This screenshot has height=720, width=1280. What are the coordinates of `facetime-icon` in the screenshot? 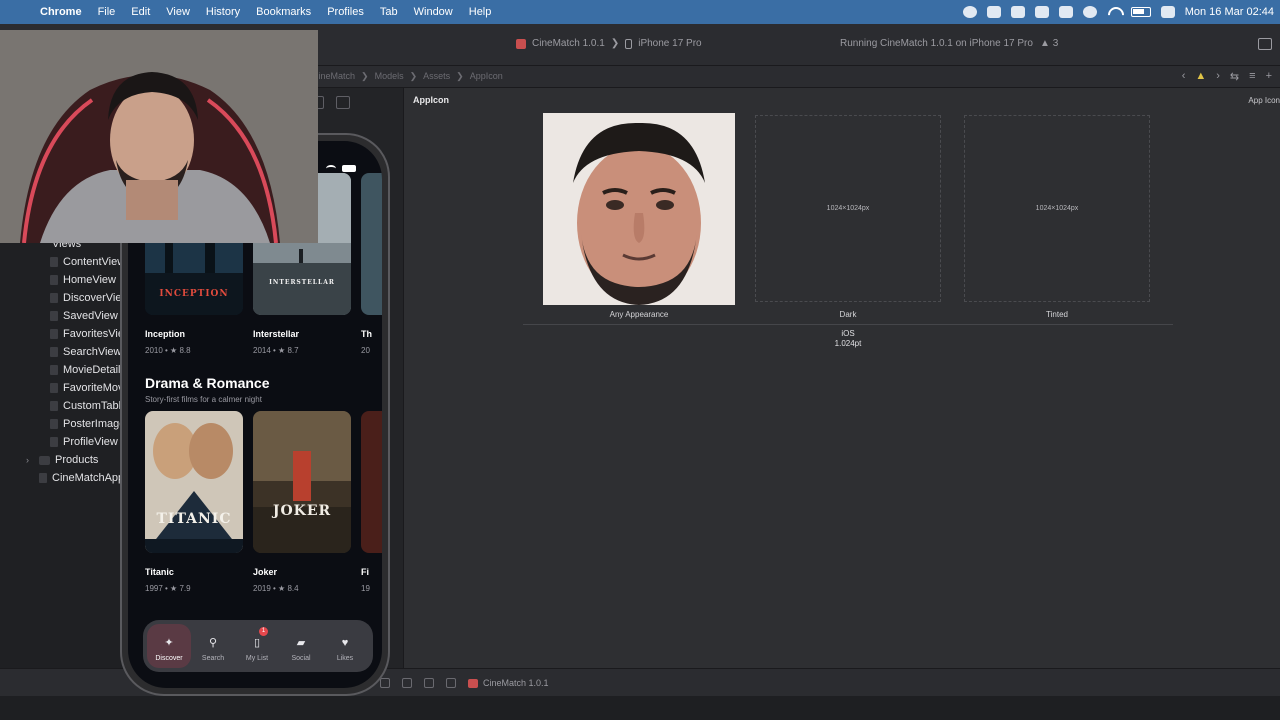 It's located at (1017, 12).